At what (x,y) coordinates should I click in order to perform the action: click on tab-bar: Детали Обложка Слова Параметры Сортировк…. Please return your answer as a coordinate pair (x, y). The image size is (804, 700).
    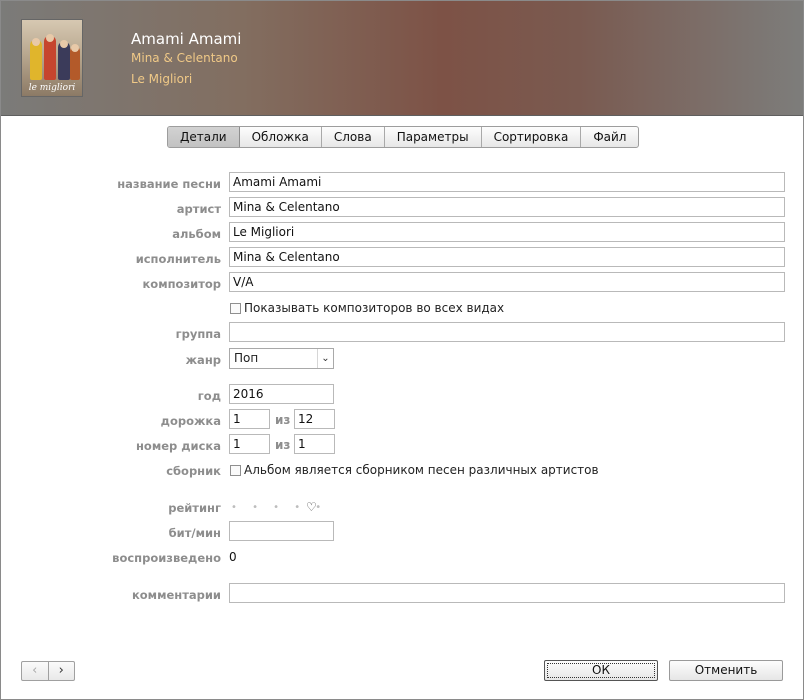
    Looking at the image, I should click on (403, 137).